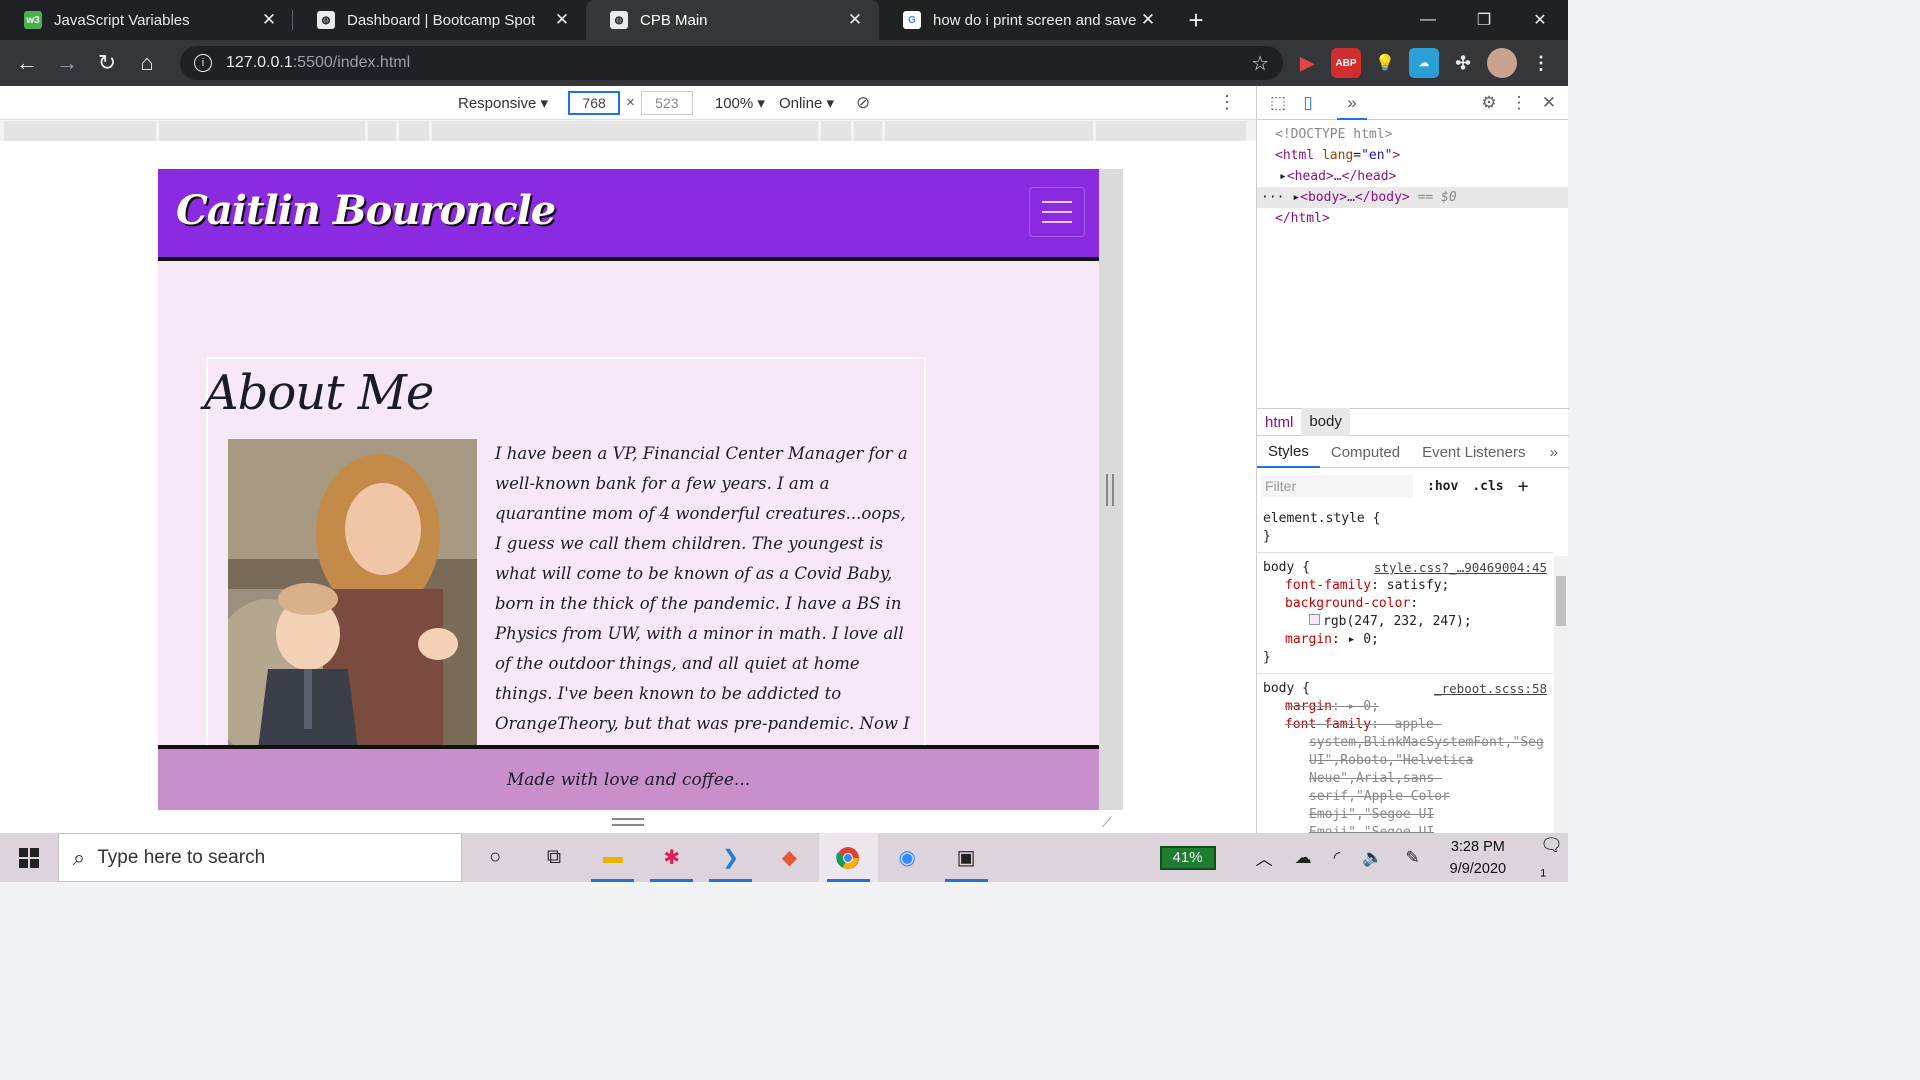 Image resolution: width=1920 pixels, height=1080 pixels. What do you see at coordinates (1487, 486) in the screenshot?
I see `cls-toggle: .cls` at bounding box center [1487, 486].